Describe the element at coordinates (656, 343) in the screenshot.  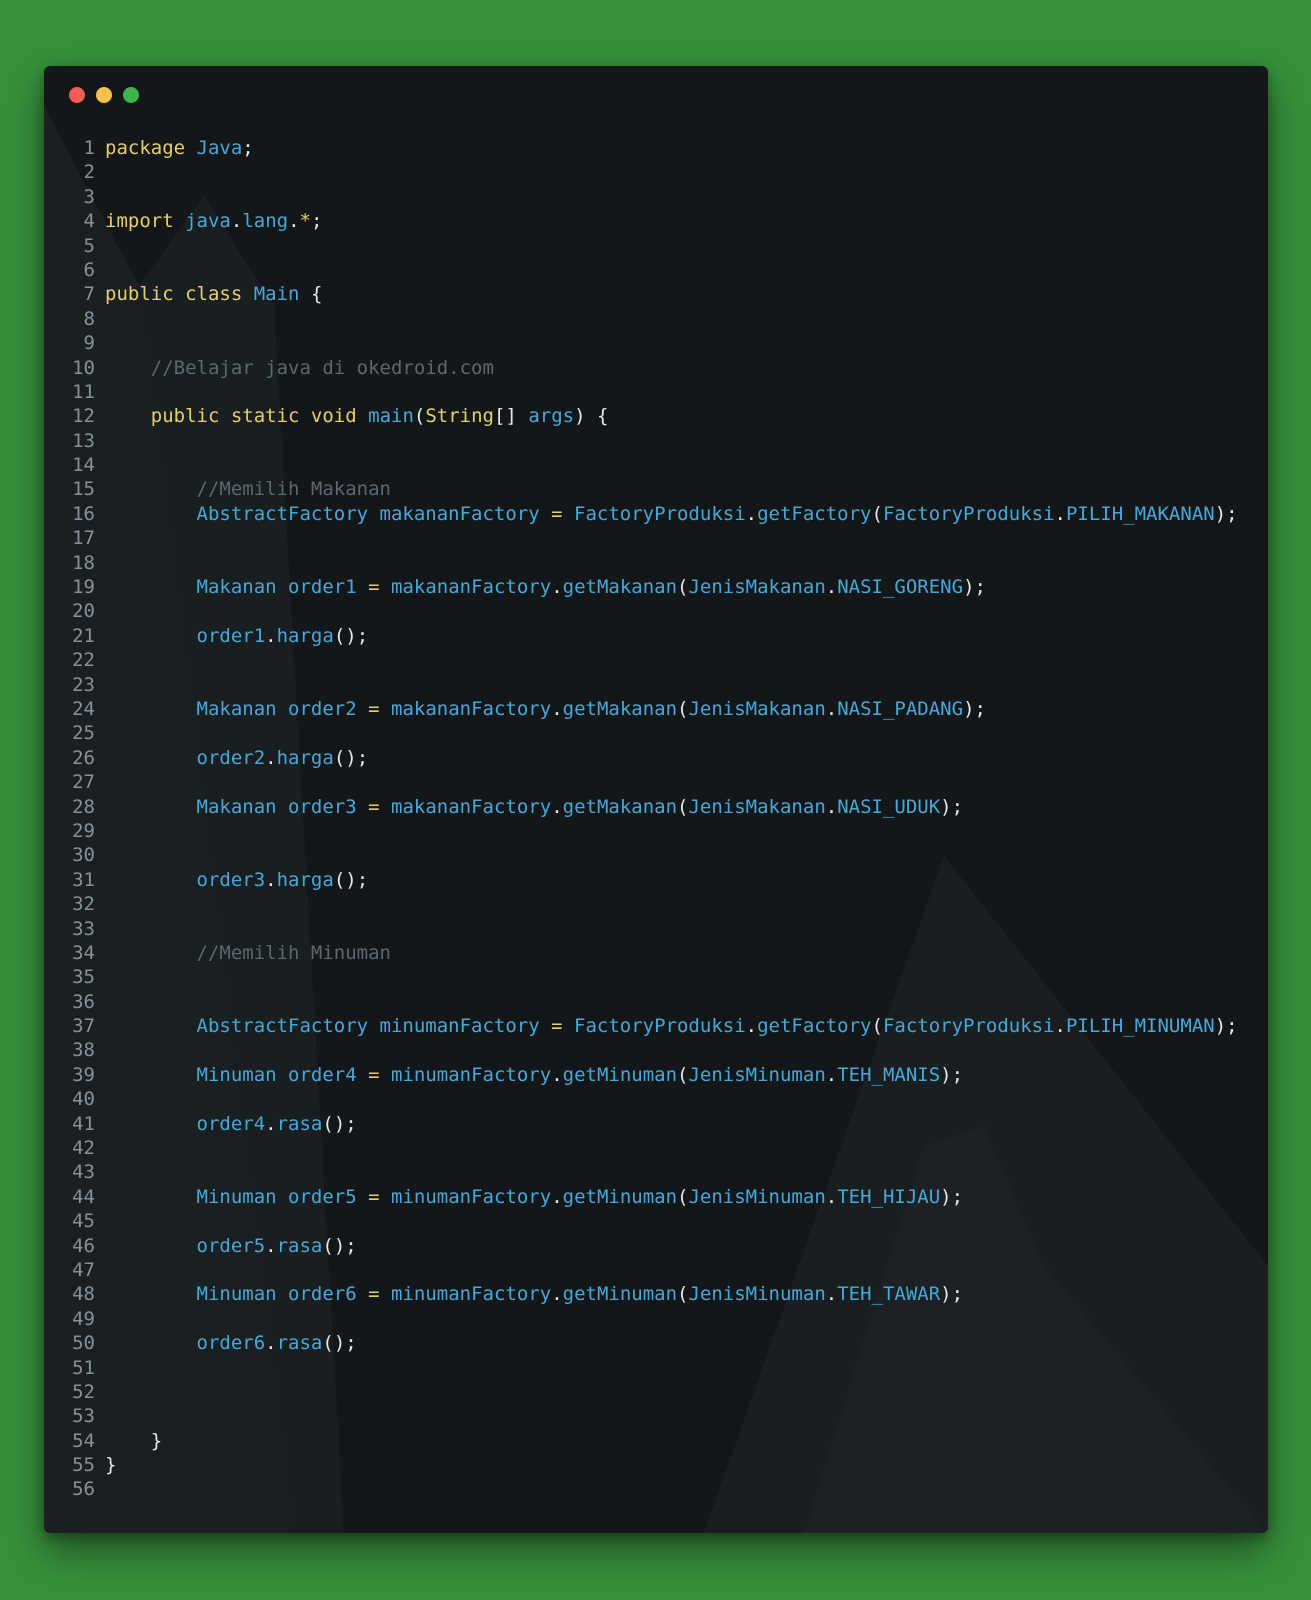
I see `code-line: 9` at that location.